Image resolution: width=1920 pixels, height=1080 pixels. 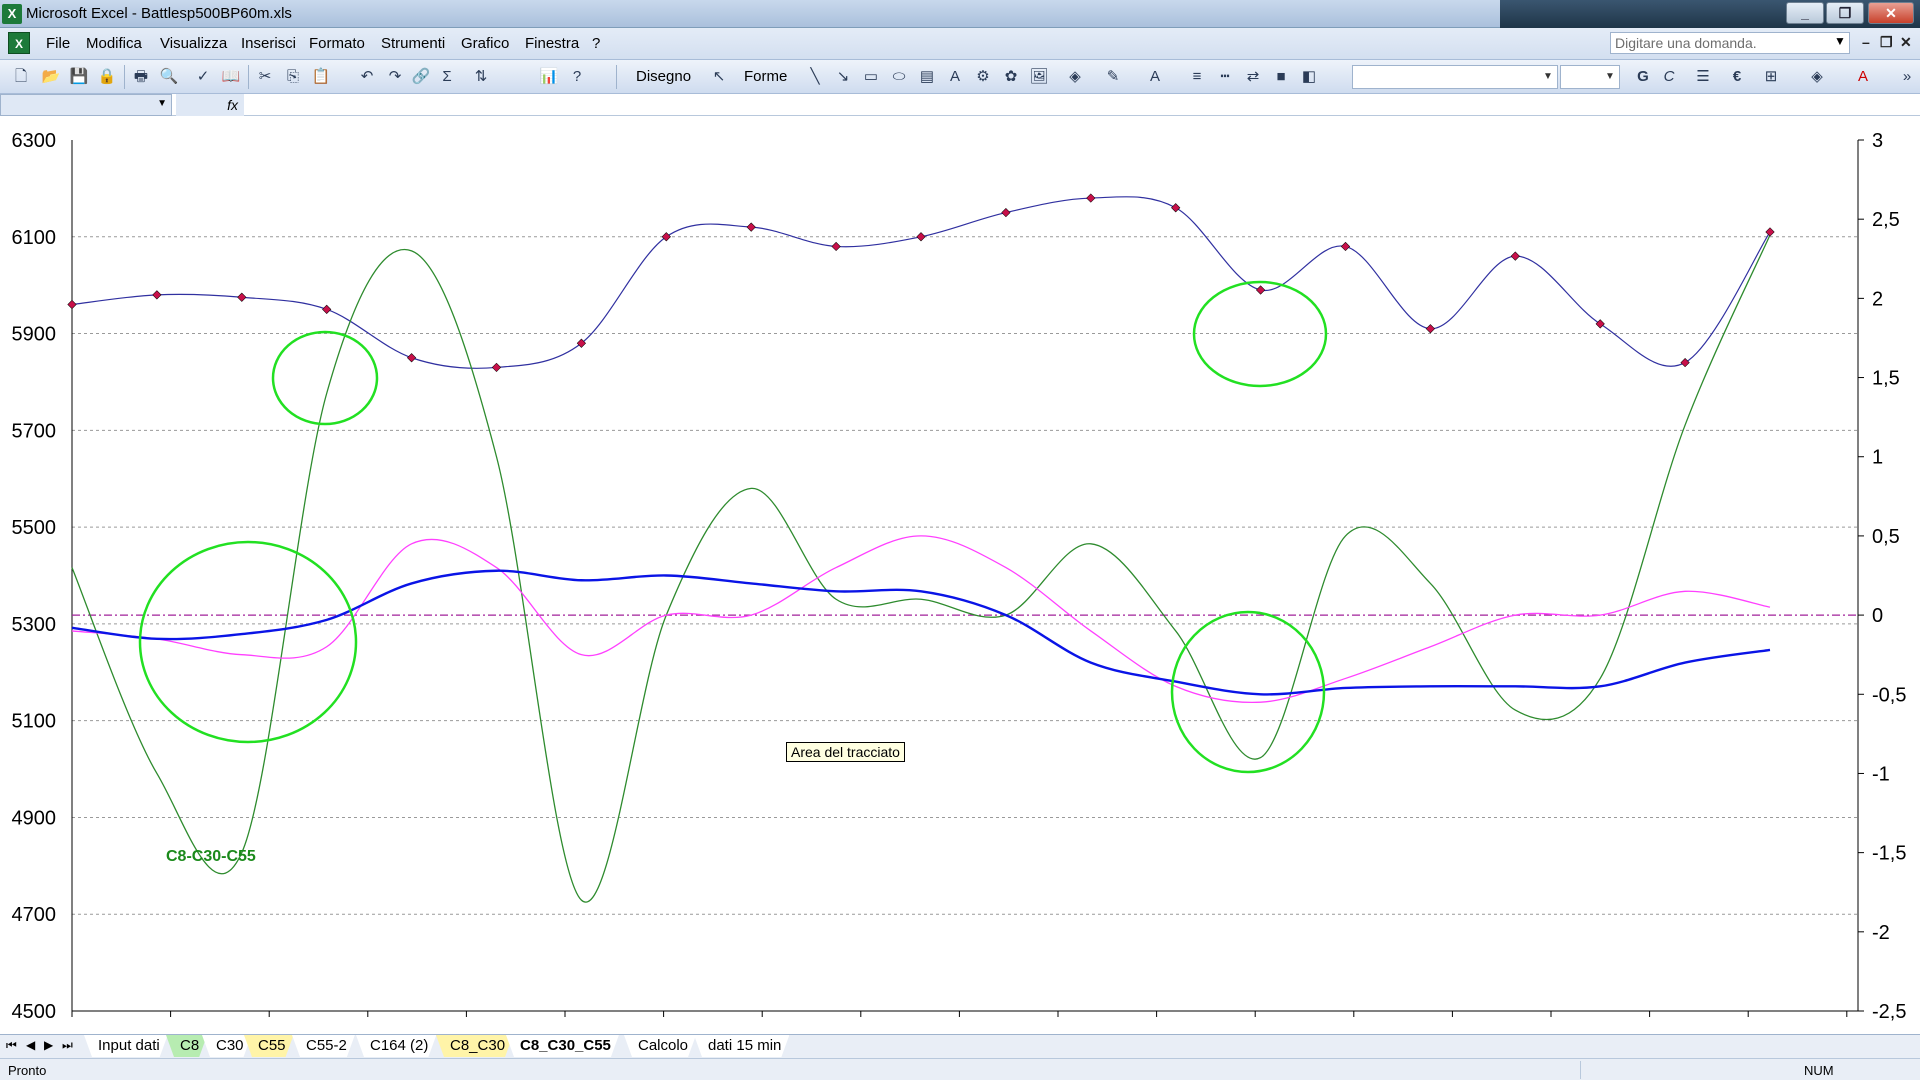 I want to click on minimize-button: _, so click(x=1805, y=13).